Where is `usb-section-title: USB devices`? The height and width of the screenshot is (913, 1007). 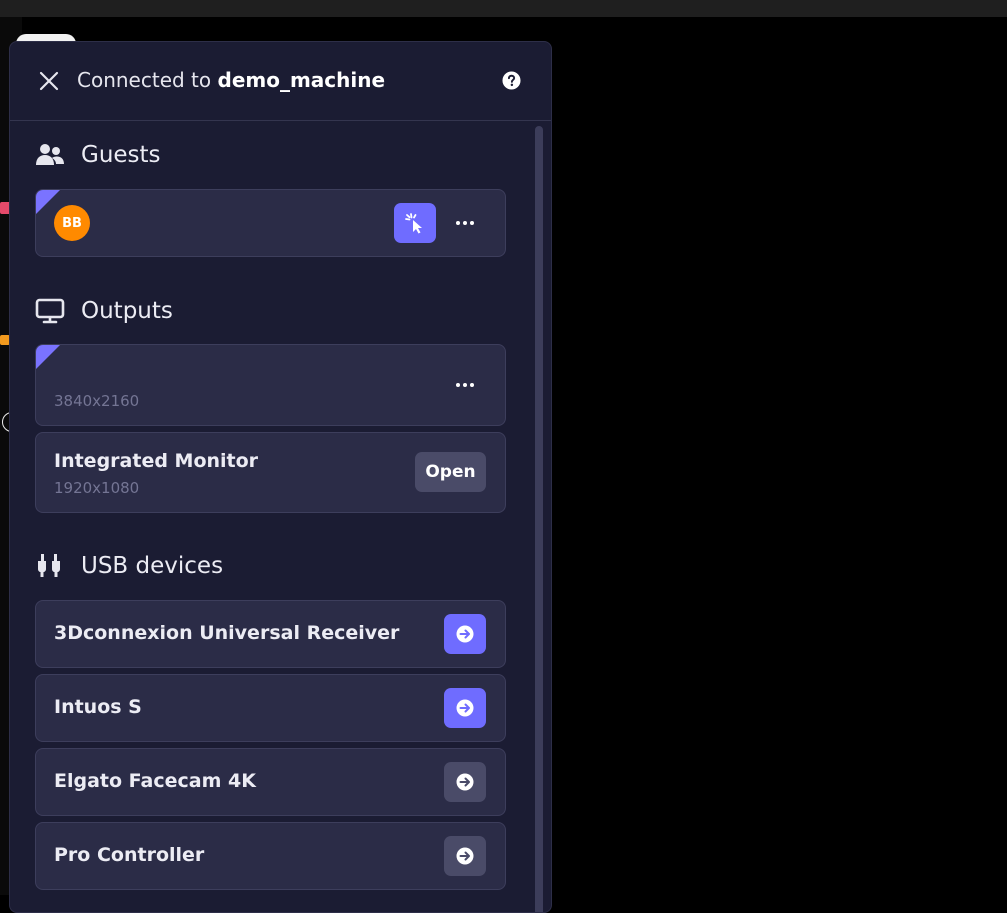
usb-section-title: USB devices is located at coordinates (129, 566).